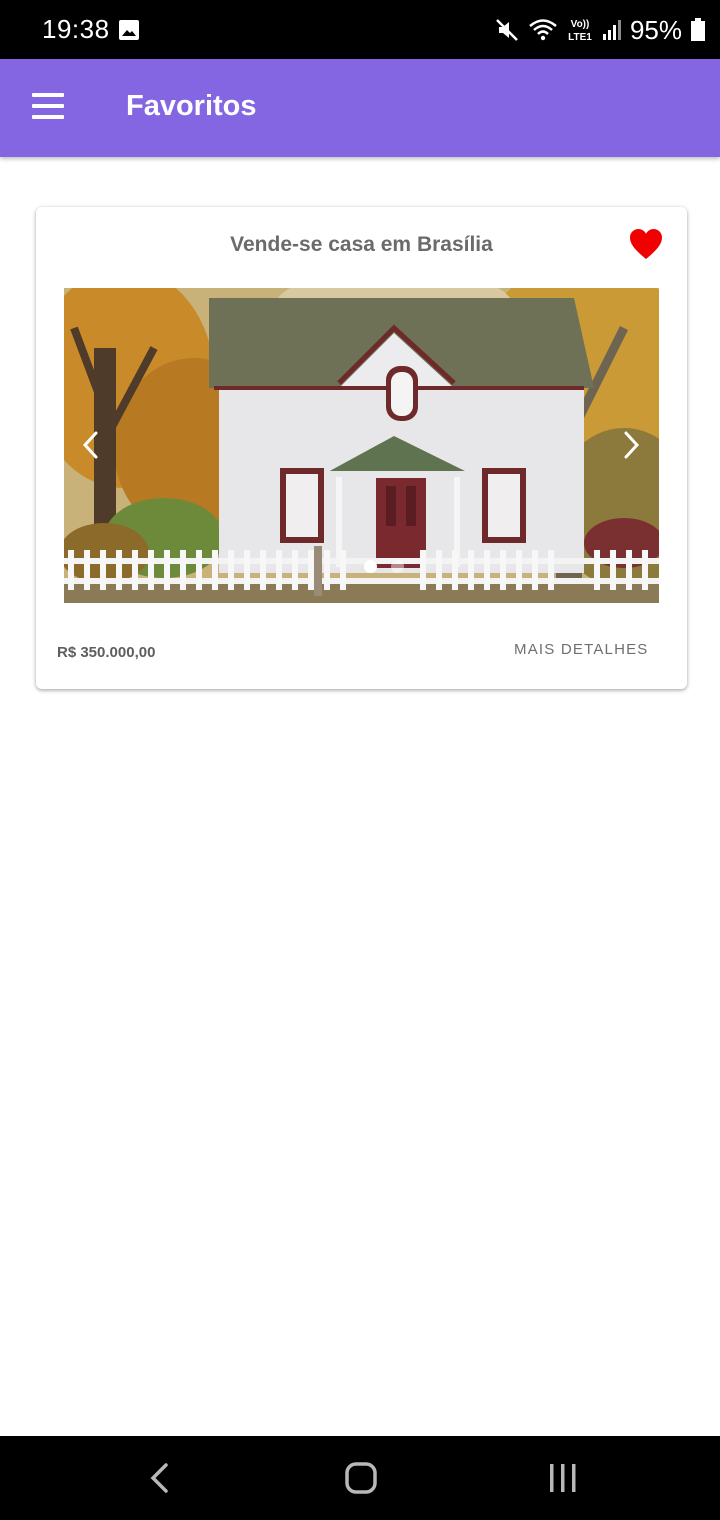 The width and height of the screenshot is (720, 1520). What do you see at coordinates (507, 30) in the screenshot?
I see `mute-icon` at bounding box center [507, 30].